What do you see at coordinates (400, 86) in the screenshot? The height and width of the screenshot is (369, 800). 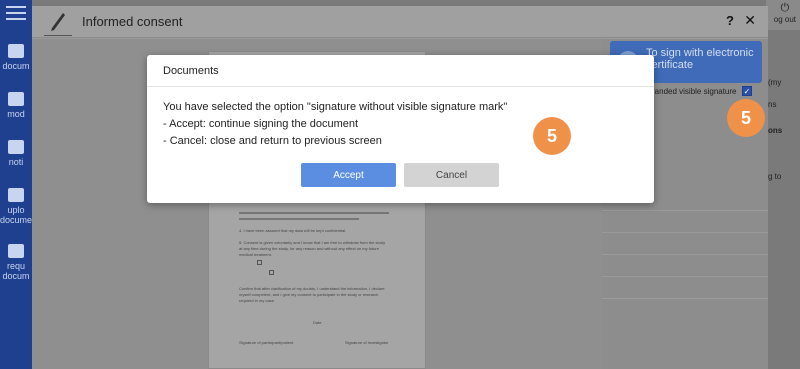 I see `divider` at bounding box center [400, 86].